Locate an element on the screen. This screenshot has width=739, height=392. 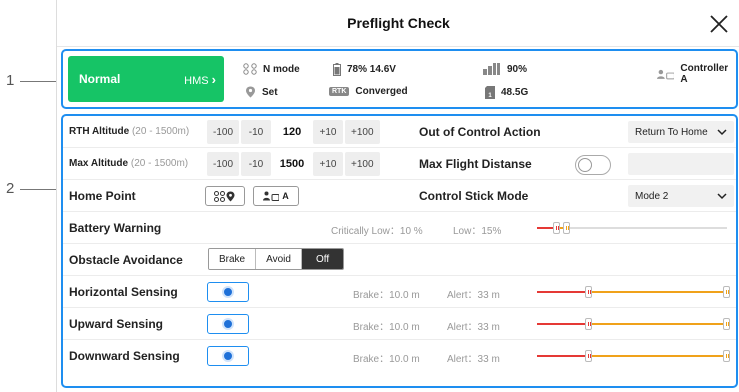
rth-altitude-stepper: -100 -10 120 +10 +100 is located at coordinates (293, 132).